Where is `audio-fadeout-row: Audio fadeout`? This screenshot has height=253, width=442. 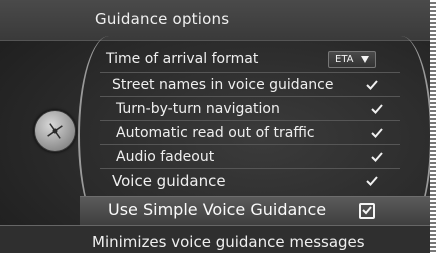 audio-fadeout-row: Audio fadeout is located at coordinates (256, 157).